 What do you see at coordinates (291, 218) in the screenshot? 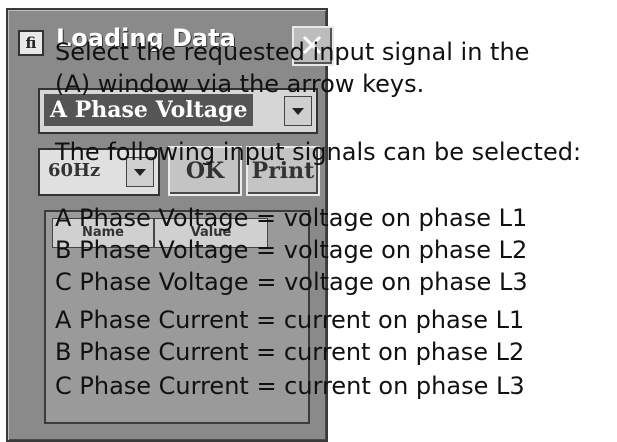
I see `signal-description-item: A Phase Voltage = voltage on phase L1` at bounding box center [291, 218].